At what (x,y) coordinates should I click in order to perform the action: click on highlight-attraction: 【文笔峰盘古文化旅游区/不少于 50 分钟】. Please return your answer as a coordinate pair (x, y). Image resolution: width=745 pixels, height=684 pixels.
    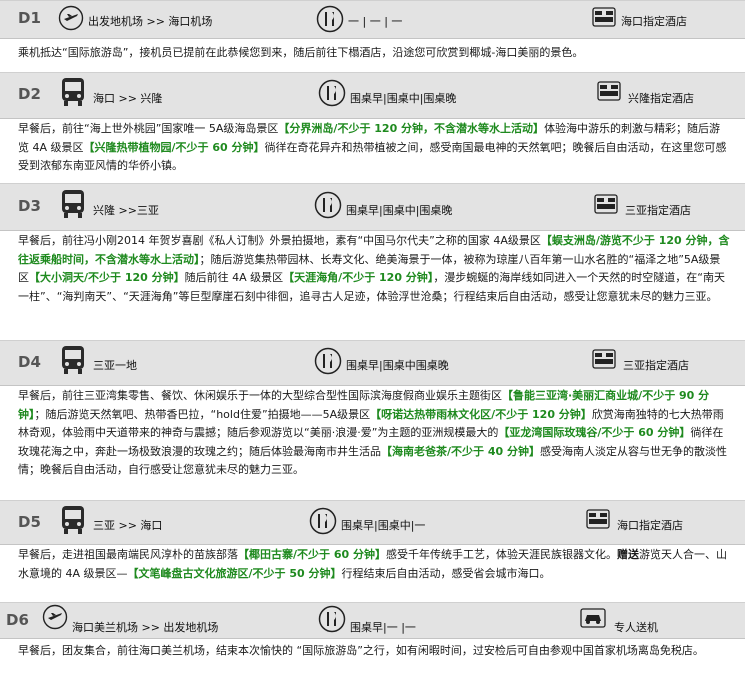
    Looking at the image, I should click on (234, 573).